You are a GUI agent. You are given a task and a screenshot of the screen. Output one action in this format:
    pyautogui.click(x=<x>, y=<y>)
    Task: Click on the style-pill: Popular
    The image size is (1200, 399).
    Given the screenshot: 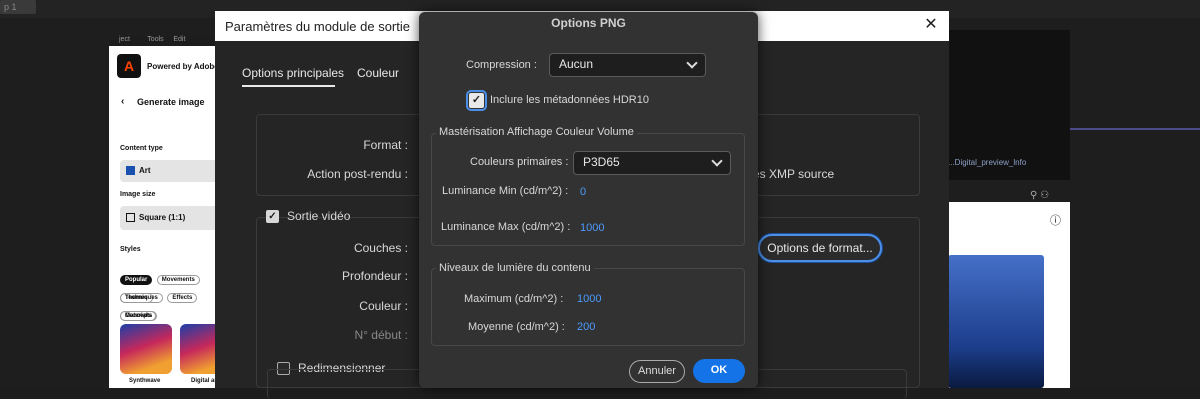 What is the action you would take?
    pyautogui.click(x=136, y=280)
    